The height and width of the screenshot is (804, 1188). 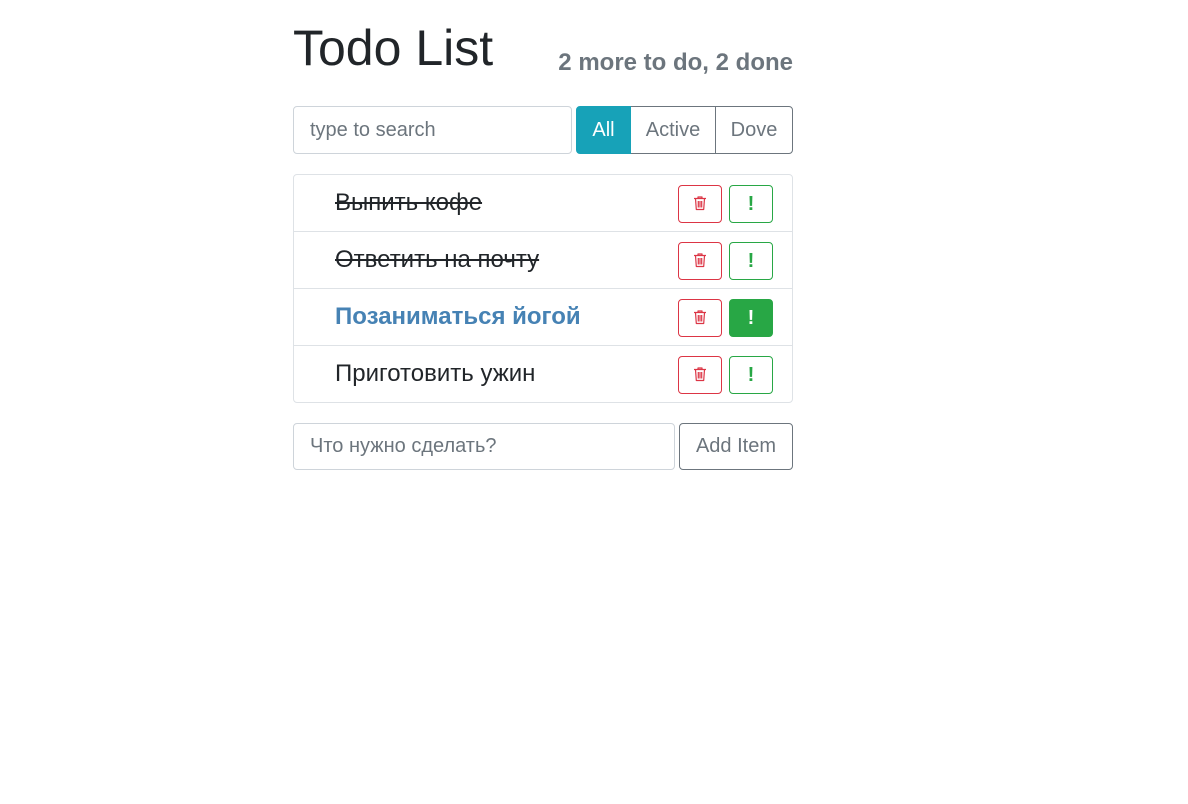 What do you see at coordinates (543, 203) in the screenshot?
I see `todo-list-item: Выпить кофе !` at bounding box center [543, 203].